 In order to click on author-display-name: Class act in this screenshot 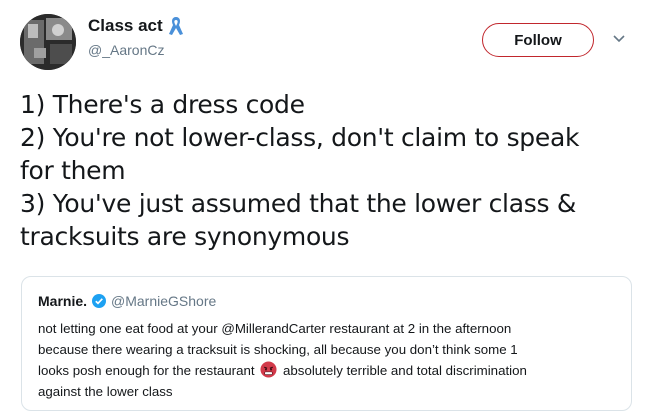, I will do `click(136, 26)`.